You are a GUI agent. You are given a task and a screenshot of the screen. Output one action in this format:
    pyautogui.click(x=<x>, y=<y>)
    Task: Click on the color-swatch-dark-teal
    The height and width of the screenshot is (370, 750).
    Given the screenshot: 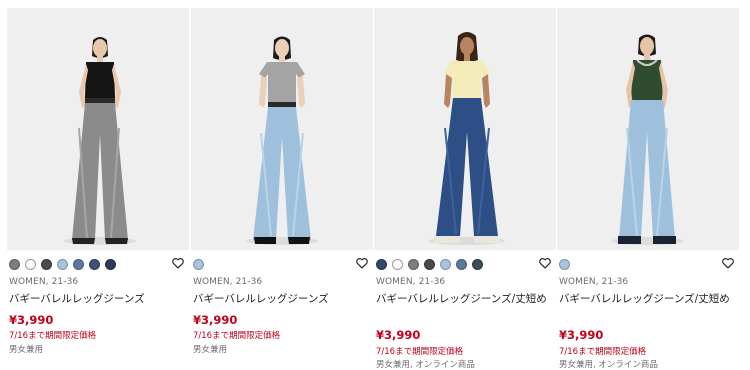 What is the action you would take?
    pyautogui.click(x=477, y=264)
    